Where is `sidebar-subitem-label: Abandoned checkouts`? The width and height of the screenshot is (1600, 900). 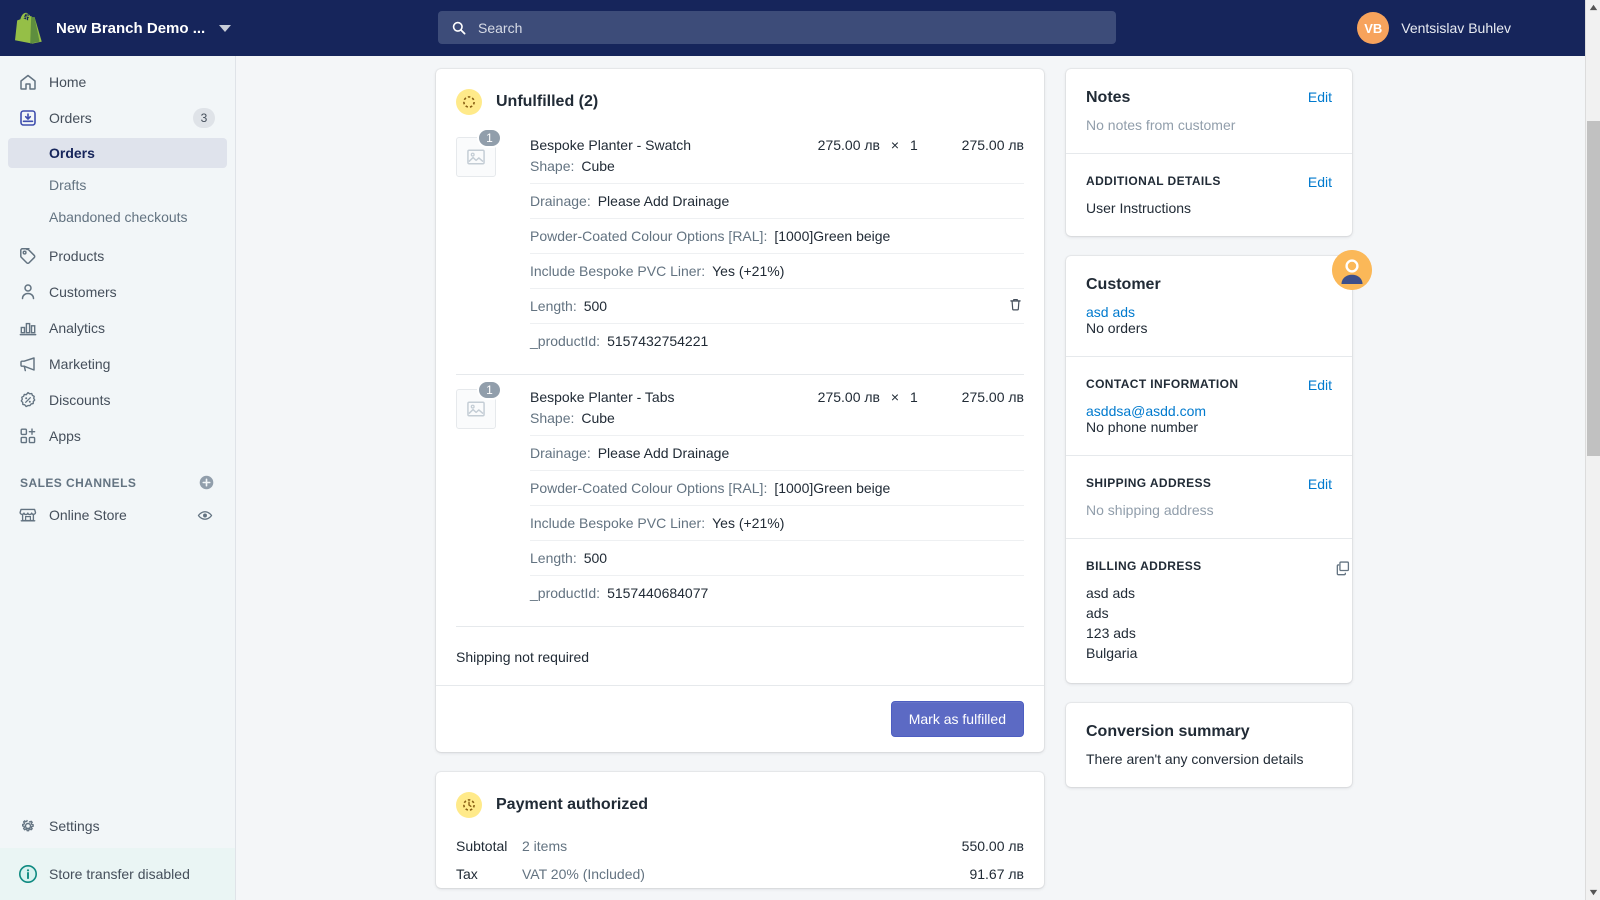
sidebar-subitem-label: Abandoned checkouts is located at coordinates (118, 217).